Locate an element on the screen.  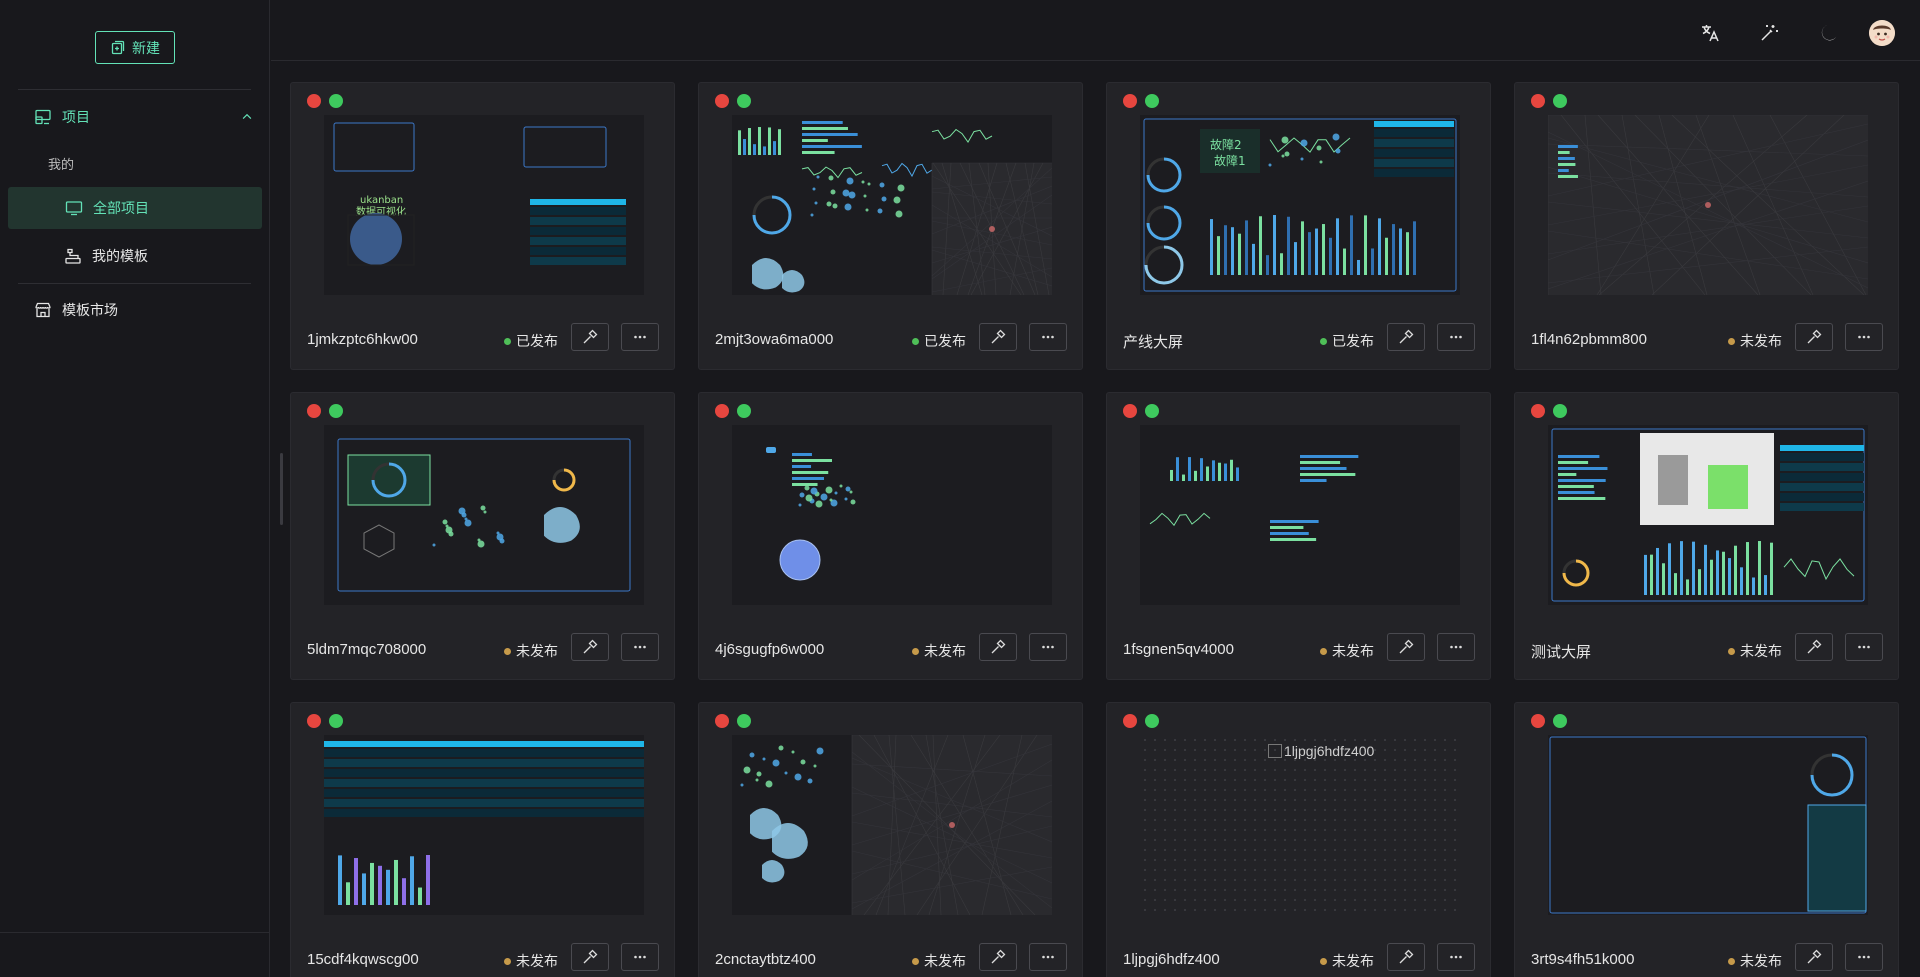
project-card: 15cdf4kqwscg00 未发布 is located at coordinates (482, 839).